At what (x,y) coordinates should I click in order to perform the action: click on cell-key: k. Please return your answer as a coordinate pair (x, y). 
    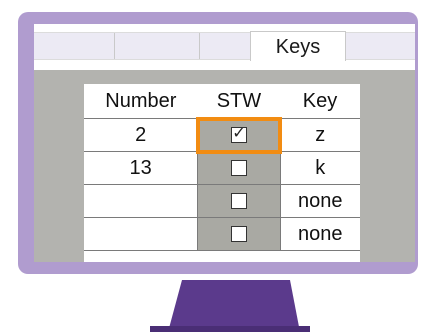
    Looking at the image, I should click on (320, 168).